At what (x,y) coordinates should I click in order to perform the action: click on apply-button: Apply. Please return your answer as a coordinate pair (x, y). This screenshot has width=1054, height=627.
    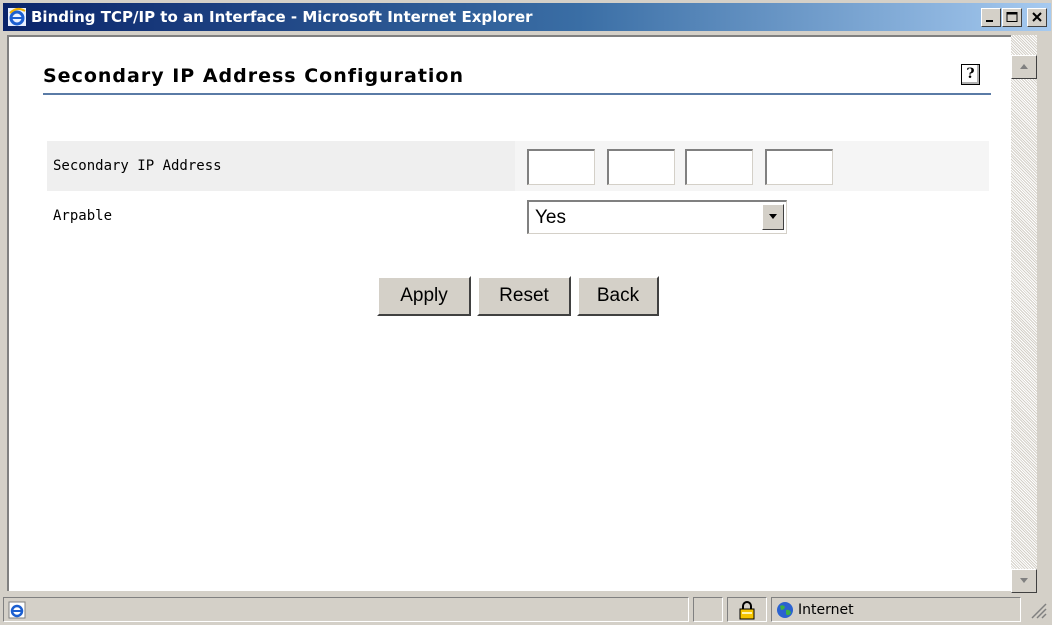
    Looking at the image, I should click on (424, 296).